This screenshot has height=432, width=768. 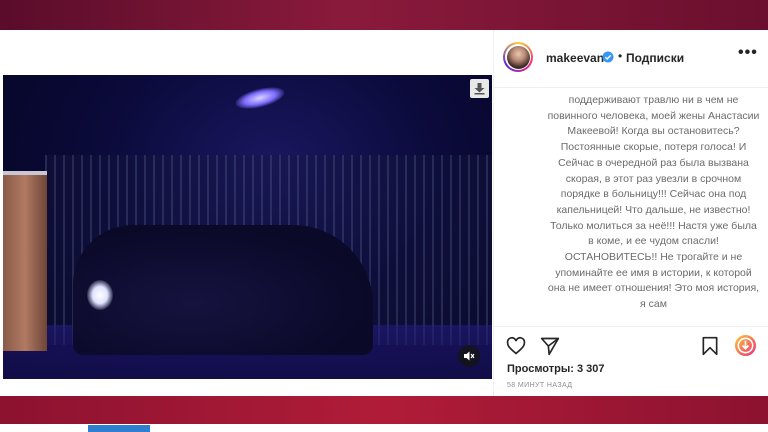 I want to click on bookmark-icon, so click(x=710, y=346).